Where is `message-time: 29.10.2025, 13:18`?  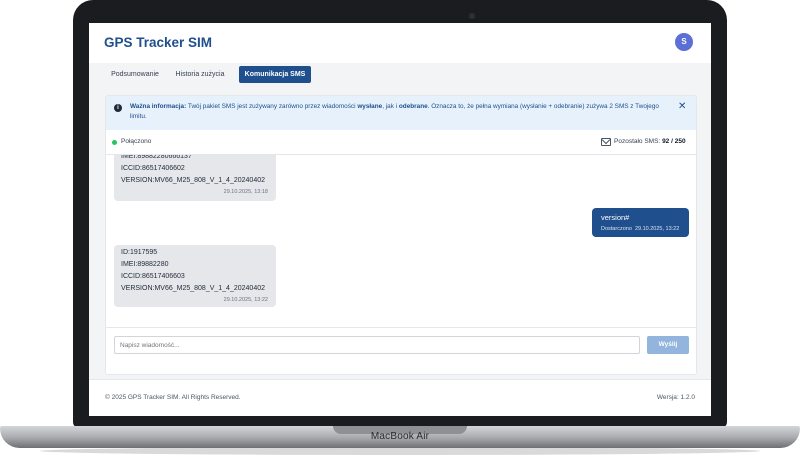 message-time: 29.10.2025, 13:18 is located at coordinates (245, 192).